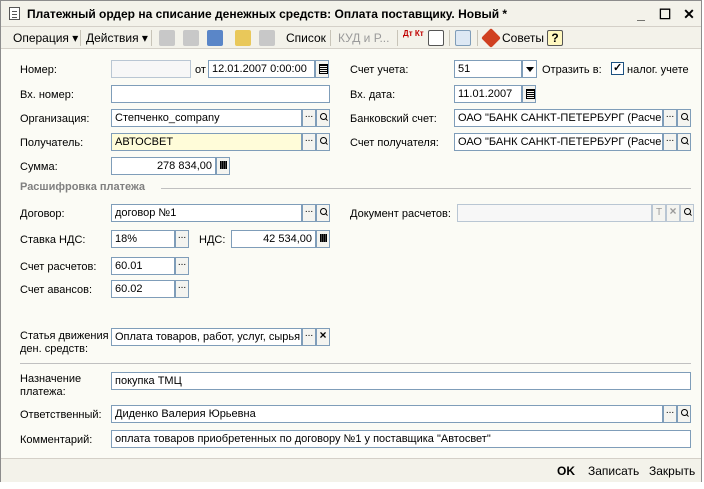 This screenshot has height=489, width=704. What do you see at coordinates (488, 69) in the screenshot?
I see `account-field: 51` at bounding box center [488, 69].